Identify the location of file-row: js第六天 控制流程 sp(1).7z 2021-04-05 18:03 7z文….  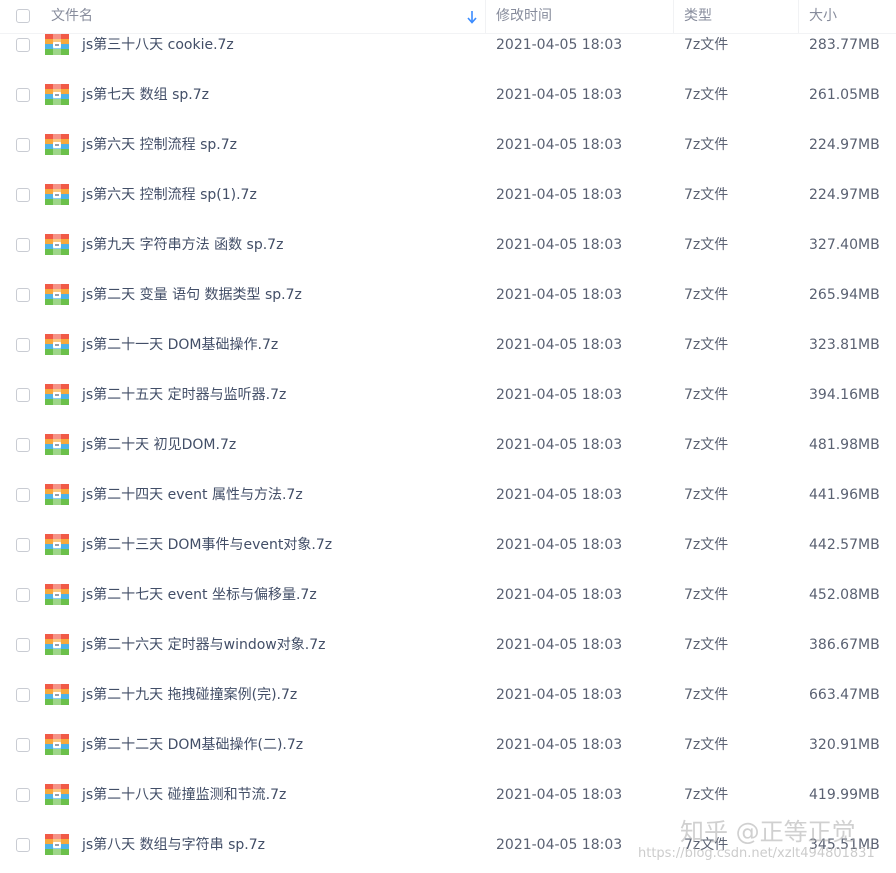
(448, 195).